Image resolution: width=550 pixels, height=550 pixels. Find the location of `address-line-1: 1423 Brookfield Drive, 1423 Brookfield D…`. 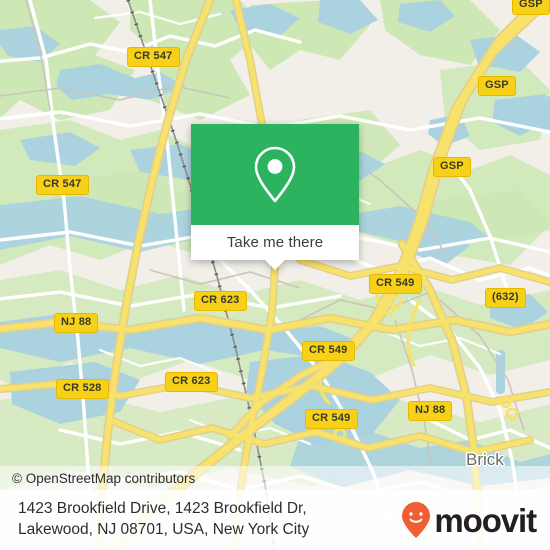

address-line-1: 1423 Brookfield Drive, 1423 Brookfield D… is located at coordinates (162, 509).